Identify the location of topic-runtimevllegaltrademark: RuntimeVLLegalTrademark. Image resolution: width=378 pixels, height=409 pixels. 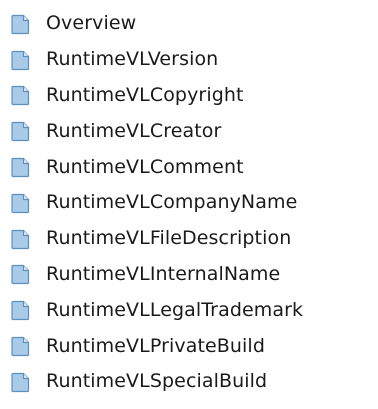
(192, 310).